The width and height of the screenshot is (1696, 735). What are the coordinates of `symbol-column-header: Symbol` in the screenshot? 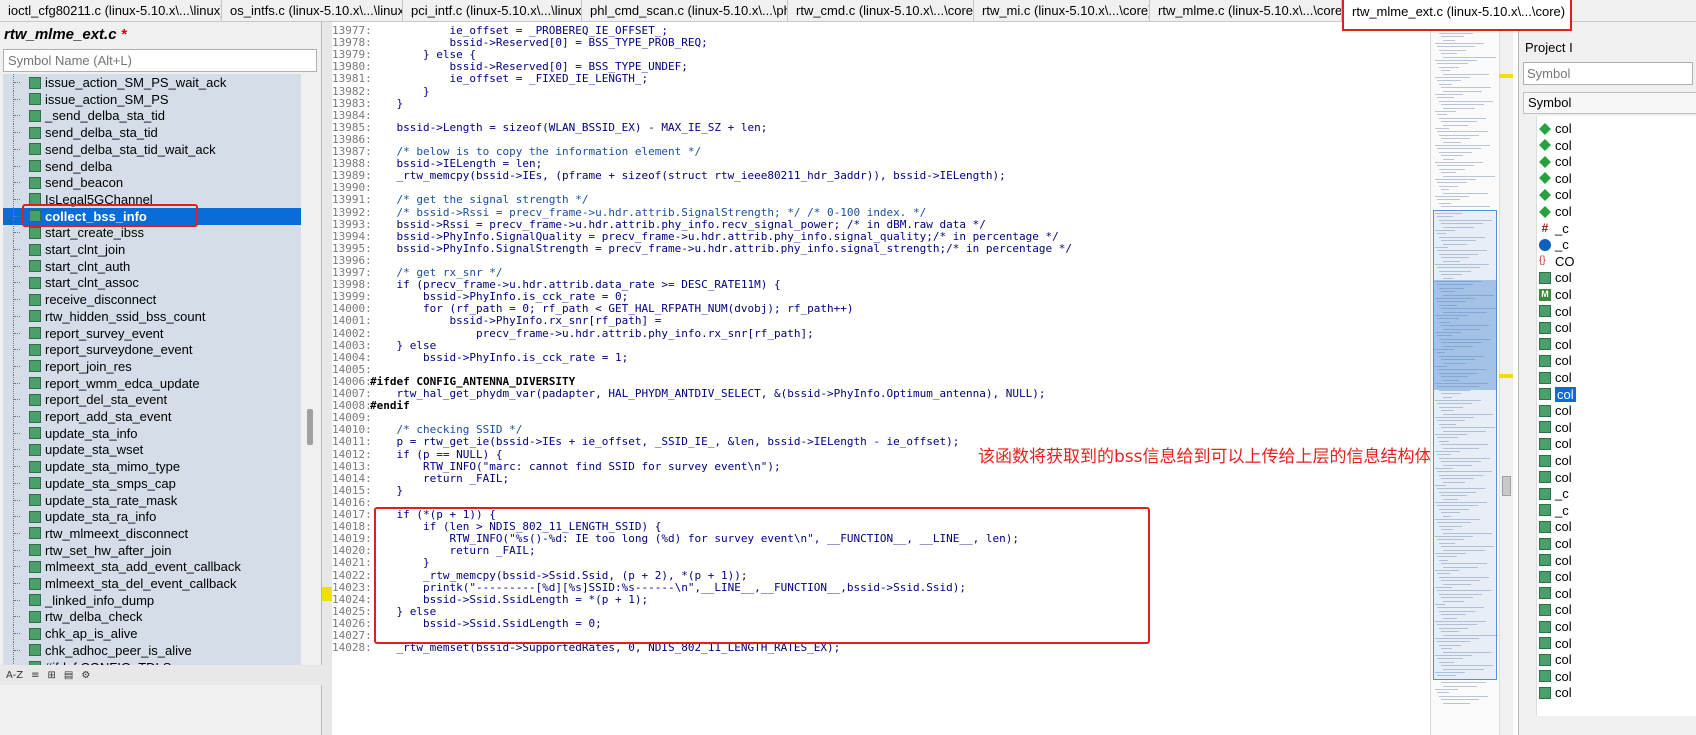 It's located at (1609, 103).